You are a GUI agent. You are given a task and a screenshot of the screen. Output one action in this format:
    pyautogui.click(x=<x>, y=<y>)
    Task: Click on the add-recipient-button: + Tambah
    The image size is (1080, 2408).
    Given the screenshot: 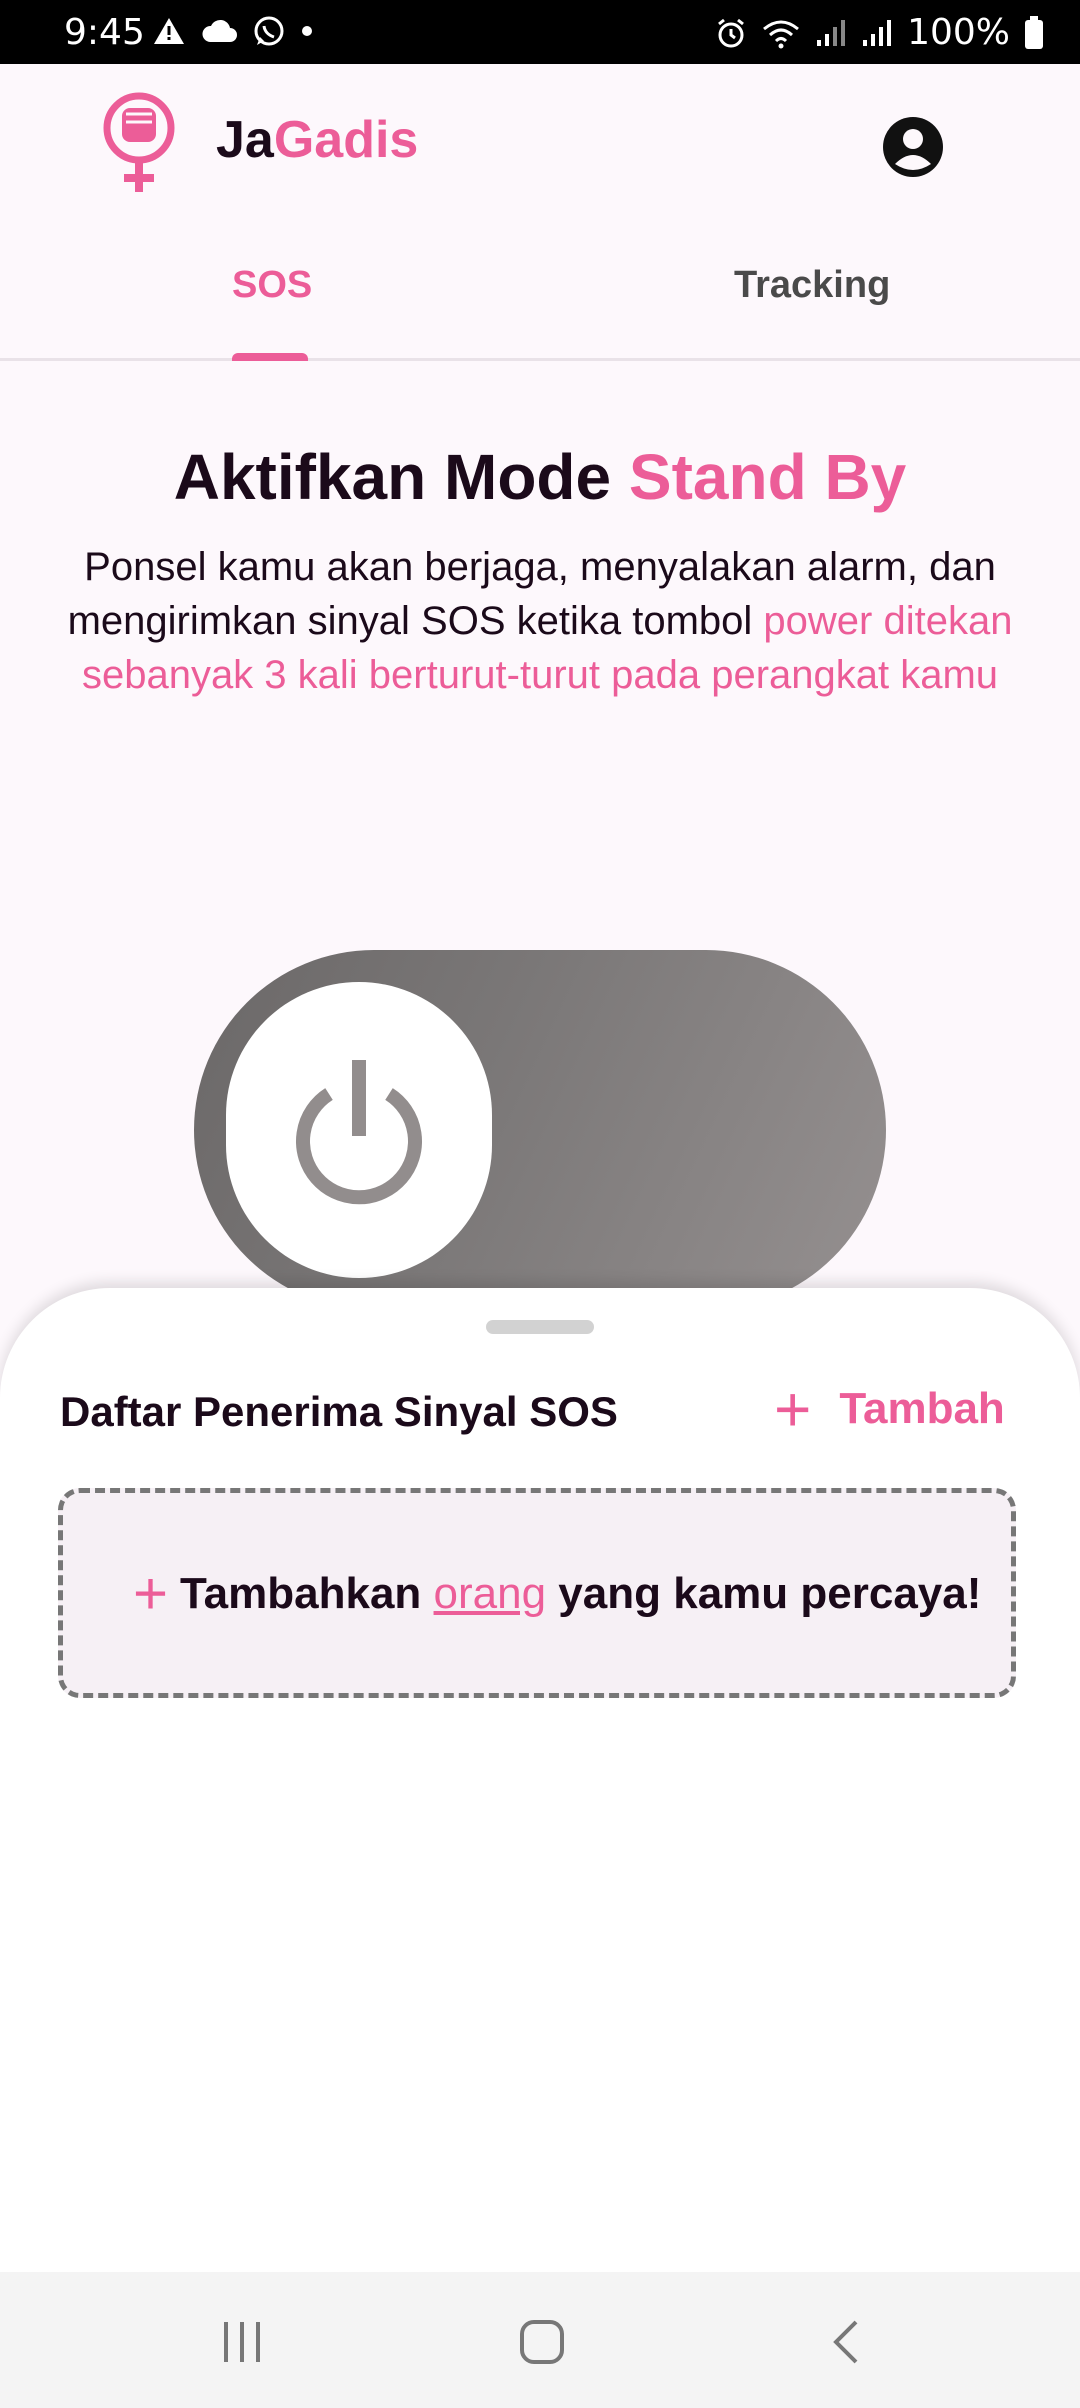 What is the action you would take?
    pyautogui.click(x=889, y=1409)
    